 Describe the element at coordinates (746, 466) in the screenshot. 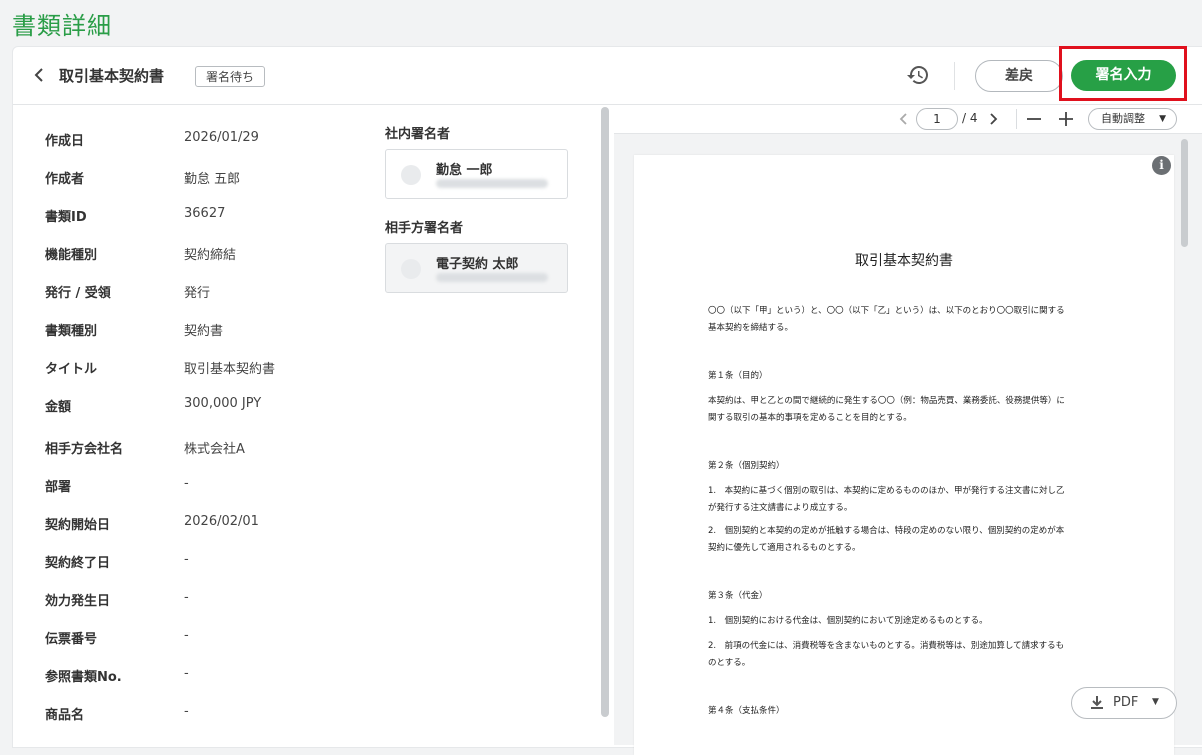

I see `article-heading: 第２条（個別契約）` at that location.